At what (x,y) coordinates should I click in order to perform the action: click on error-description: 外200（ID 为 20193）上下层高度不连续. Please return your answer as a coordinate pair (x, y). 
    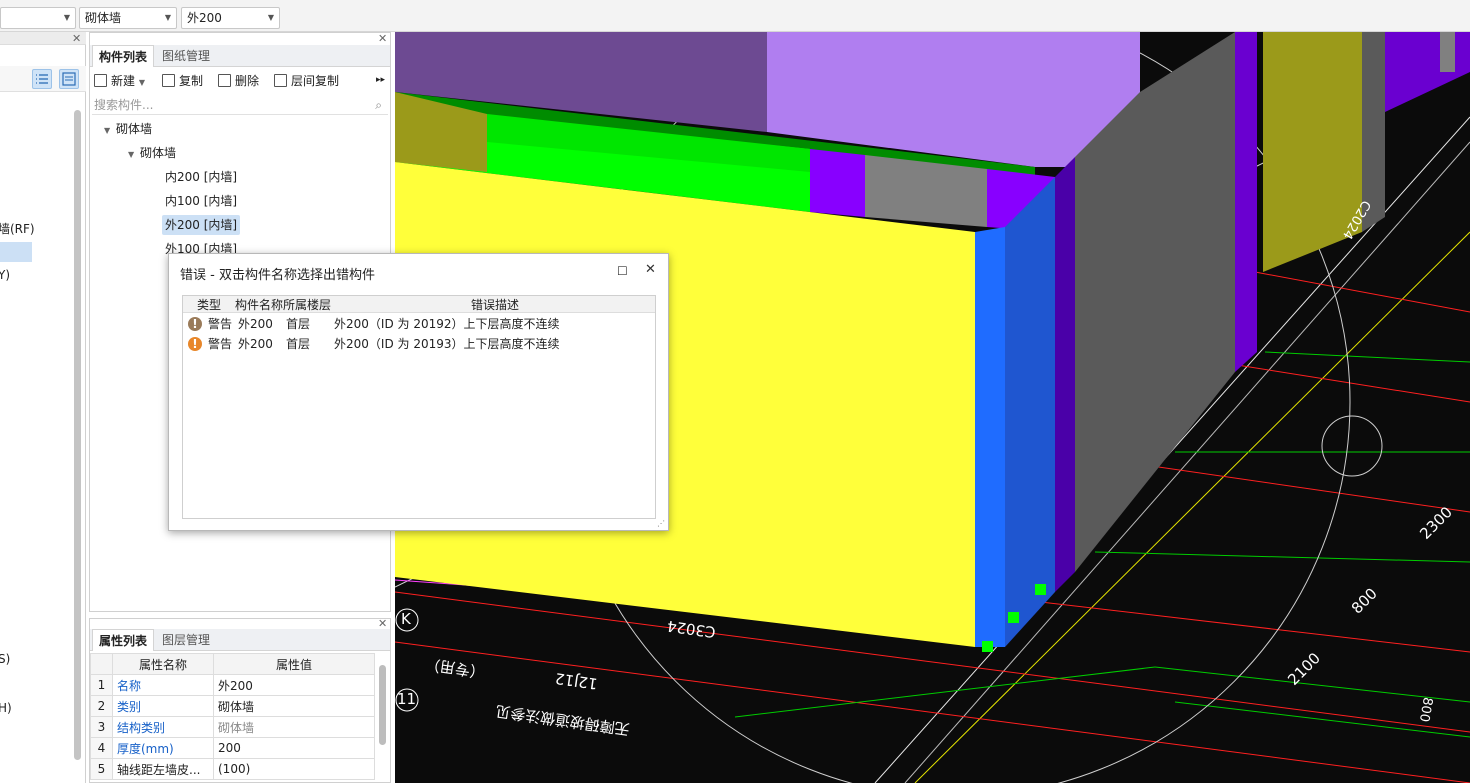
    Looking at the image, I should click on (447, 344).